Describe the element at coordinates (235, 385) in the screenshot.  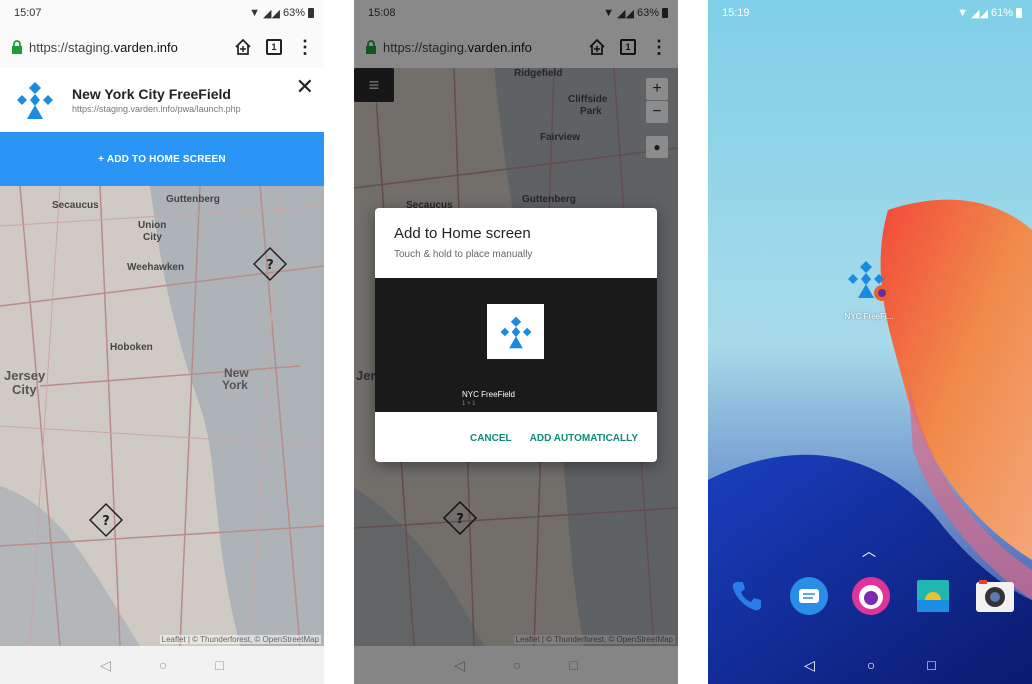
I see `map-label: York` at that location.